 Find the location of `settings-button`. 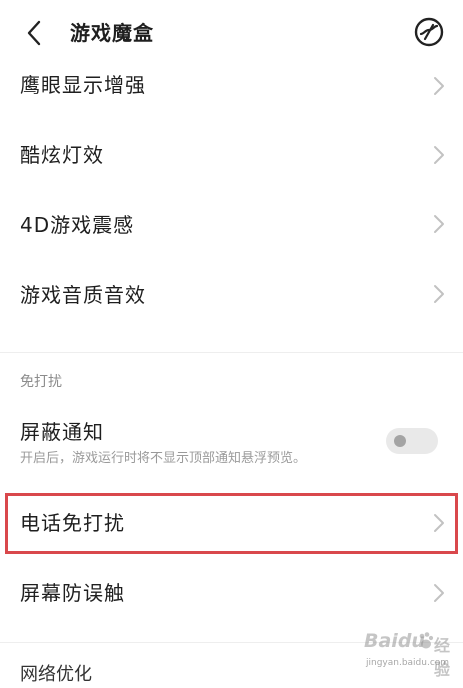

settings-button is located at coordinates (429, 32).